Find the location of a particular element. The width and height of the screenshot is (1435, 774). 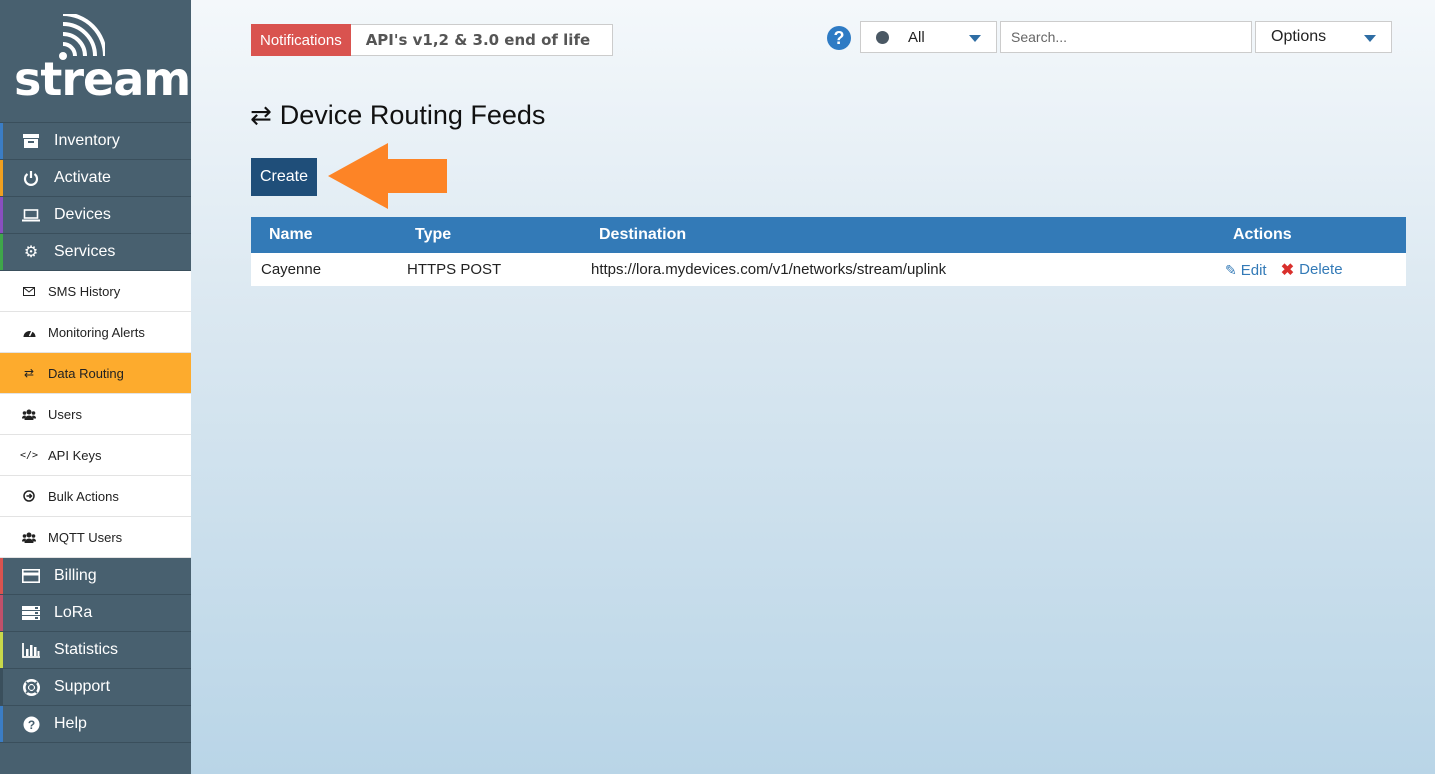

sidebar-item-users: Users is located at coordinates (95, 414).